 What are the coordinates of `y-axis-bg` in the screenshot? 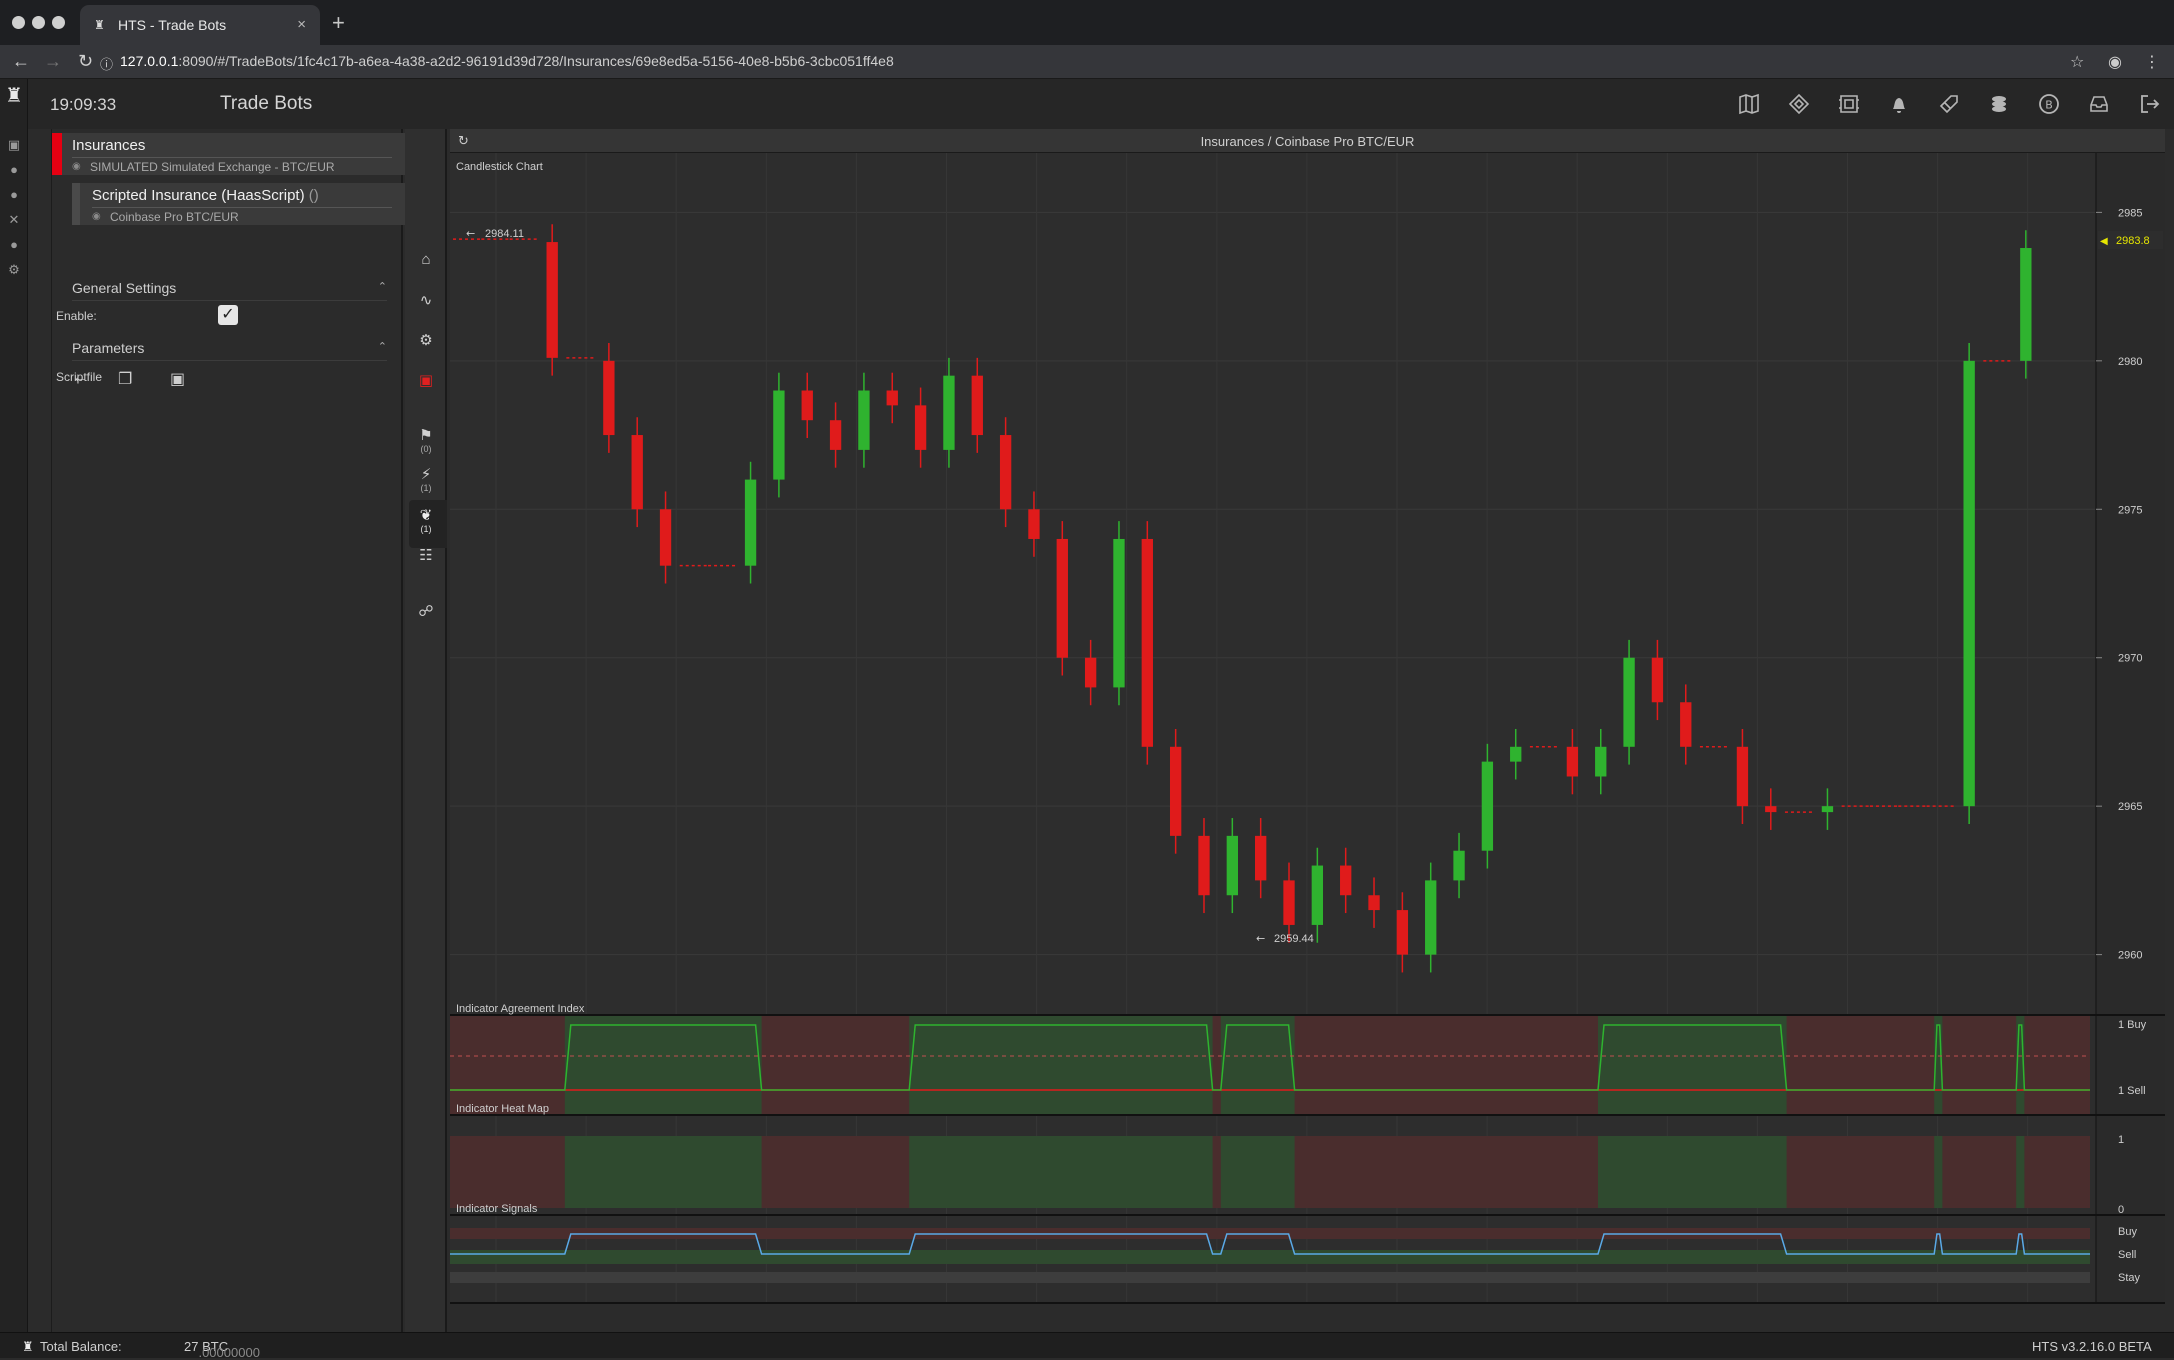 It's located at (2130, 728).